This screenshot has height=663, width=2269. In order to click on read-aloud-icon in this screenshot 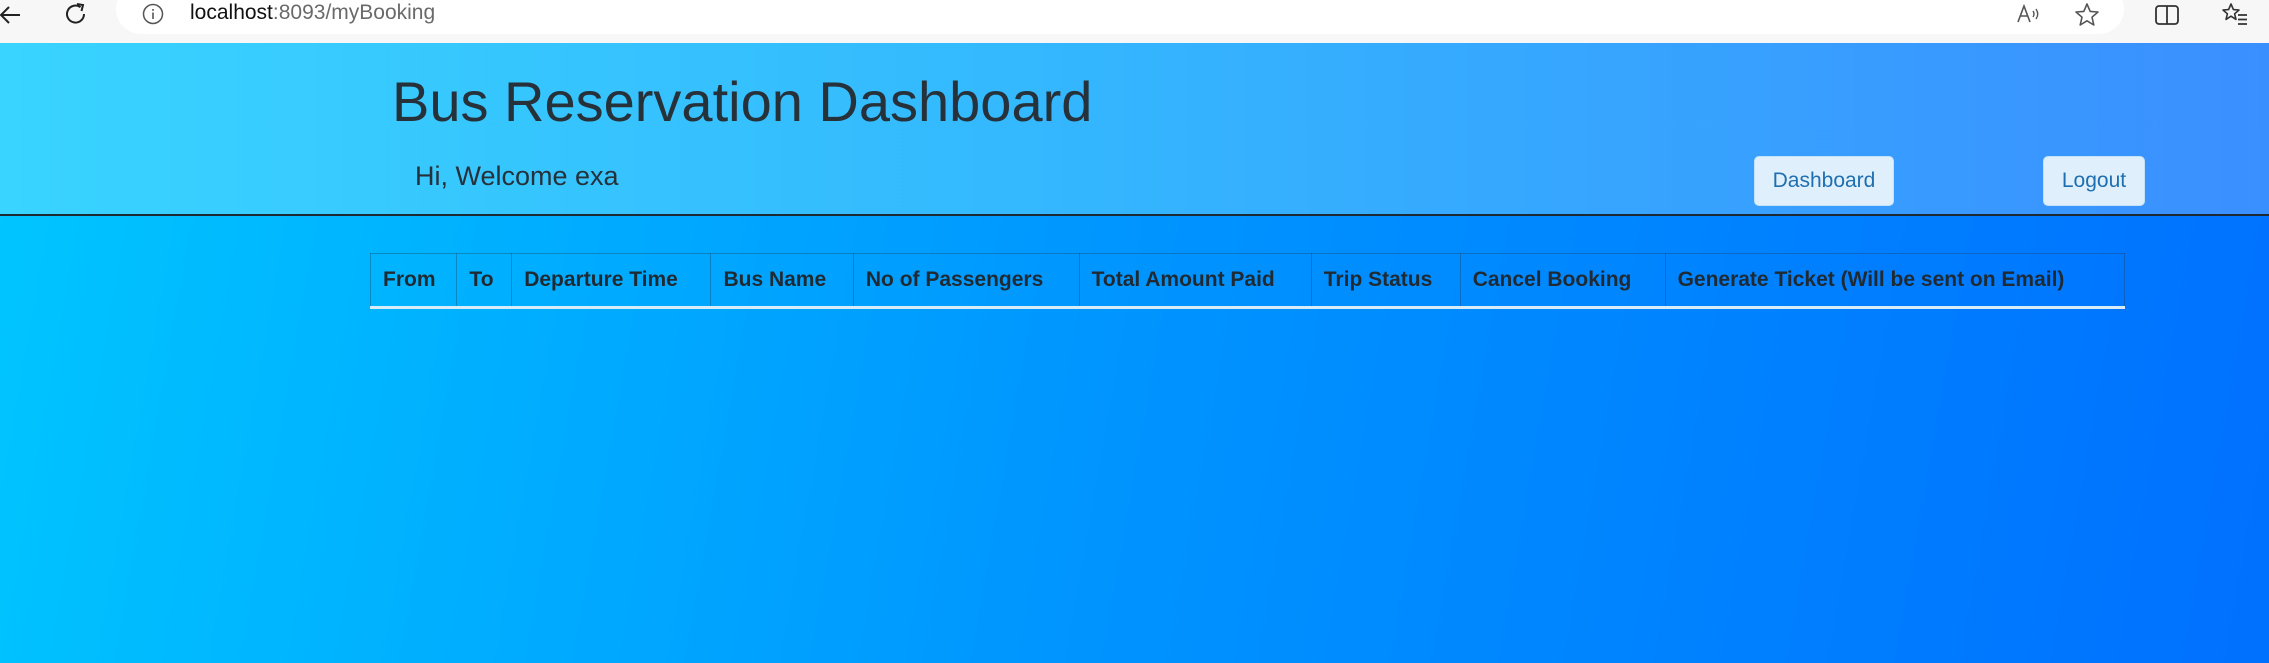, I will do `click(2029, 15)`.